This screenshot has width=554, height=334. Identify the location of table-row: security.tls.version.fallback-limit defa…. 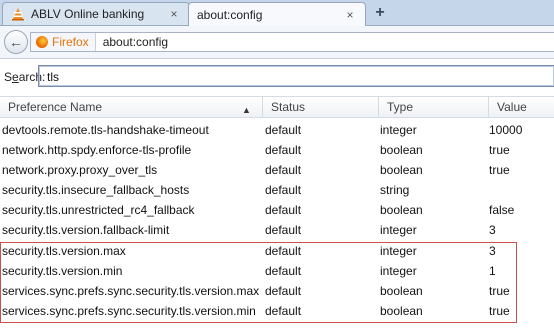
(277, 230).